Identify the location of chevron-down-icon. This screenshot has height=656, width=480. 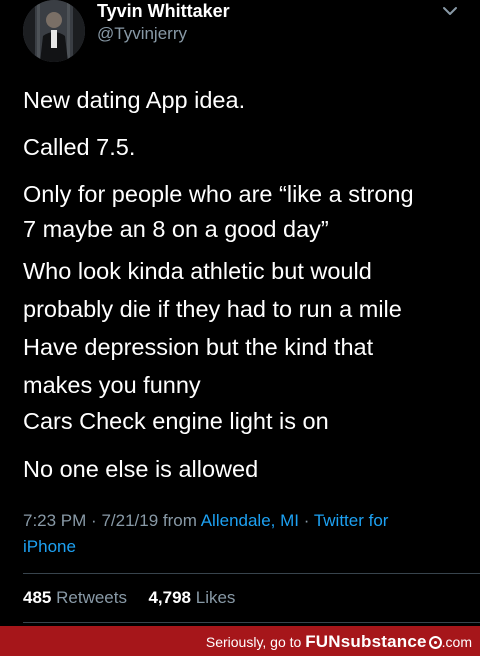
(450, 11).